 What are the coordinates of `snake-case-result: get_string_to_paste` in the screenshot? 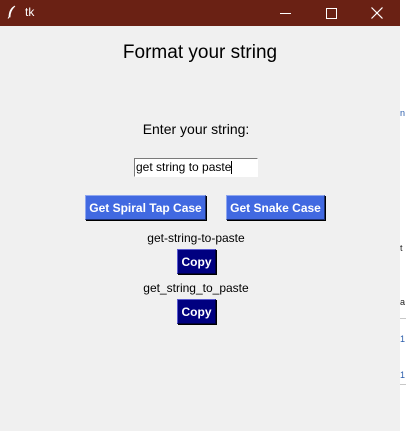 It's located at (196, 288).